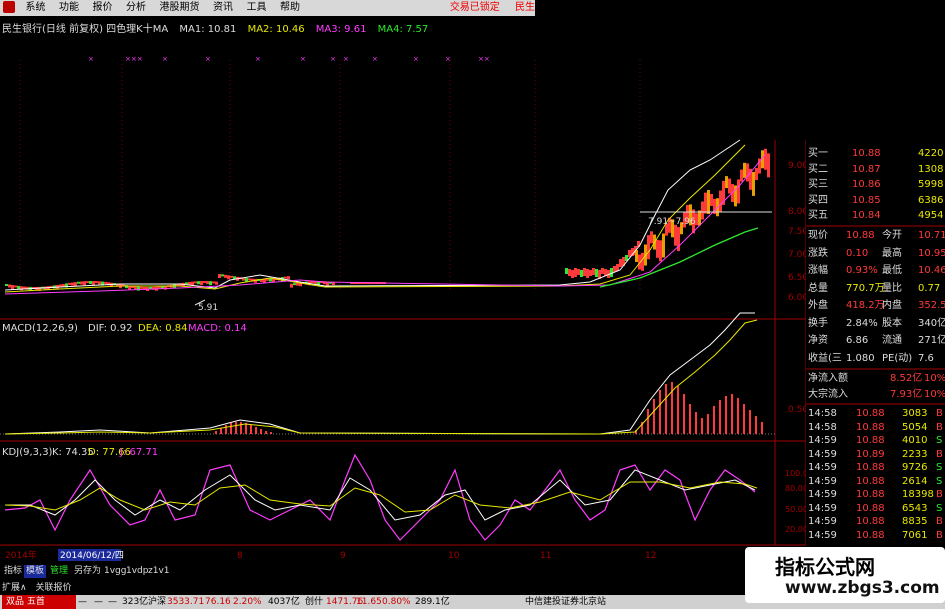 The width and height of the screenshot is (945, 609). I want to click on svg-text: 50.00, so click(795, 509).